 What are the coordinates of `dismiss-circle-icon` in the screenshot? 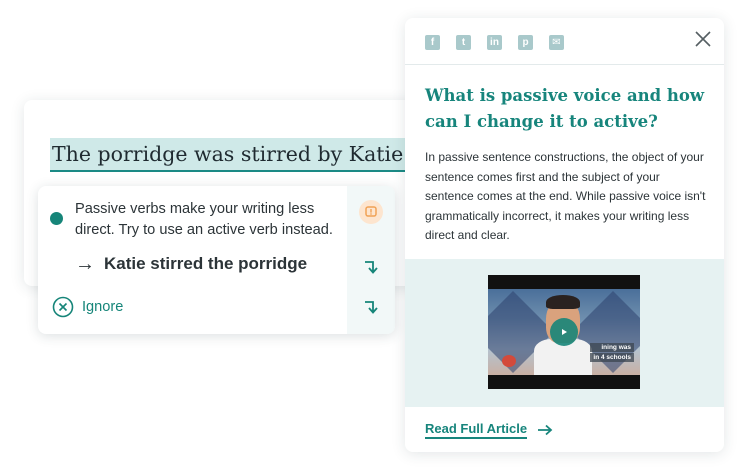 It's located at (63, 307).